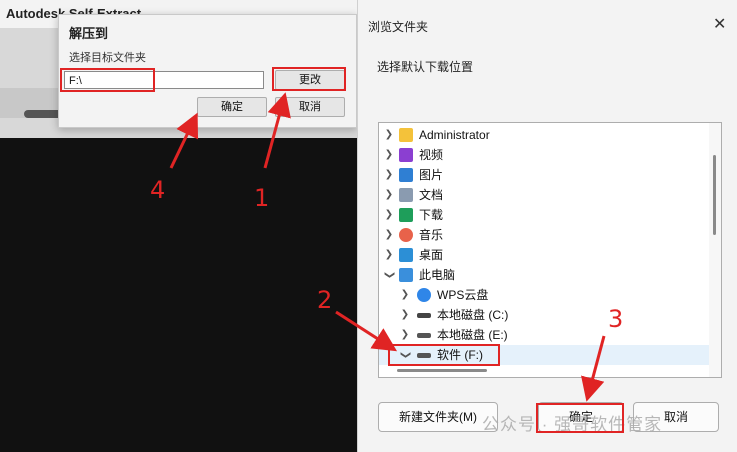  What do you see at coordinates (262, 198) in the screenshot?
I see `step-number-1: 1` at bounding box center [262, 198].